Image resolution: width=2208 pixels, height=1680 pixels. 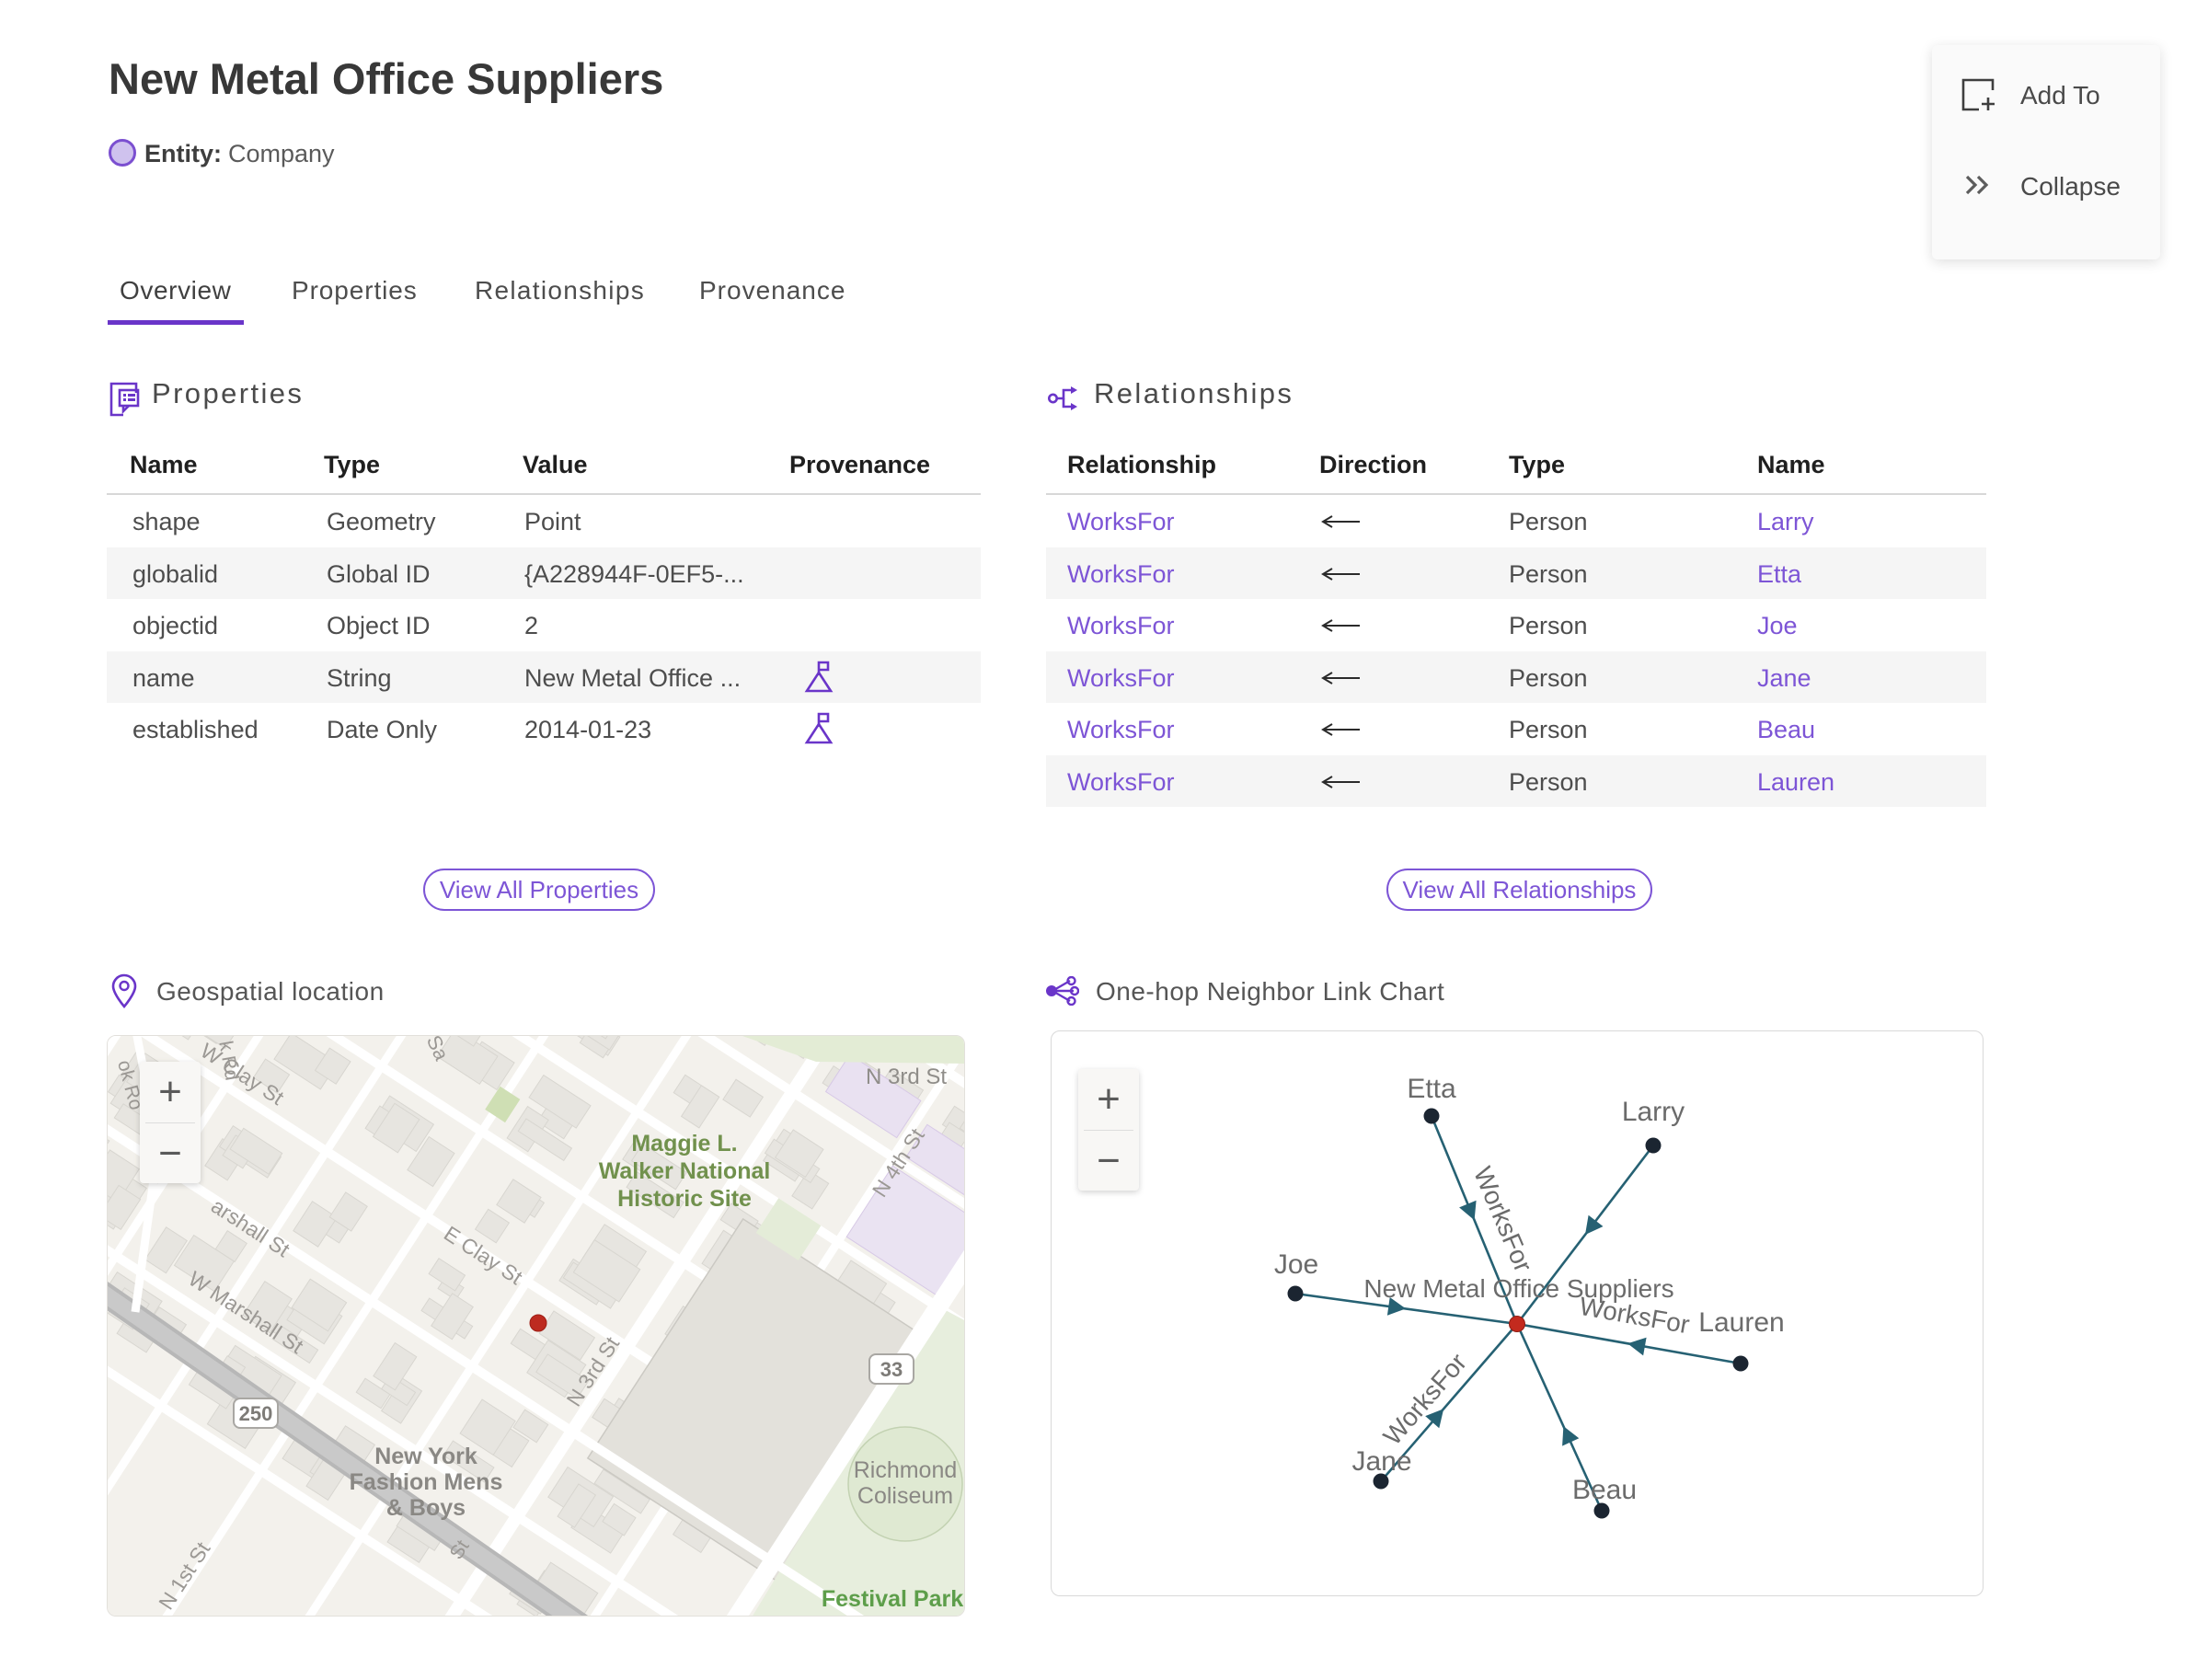 I want to click on svg-text: Beau, so click(x=1604, y=1490).